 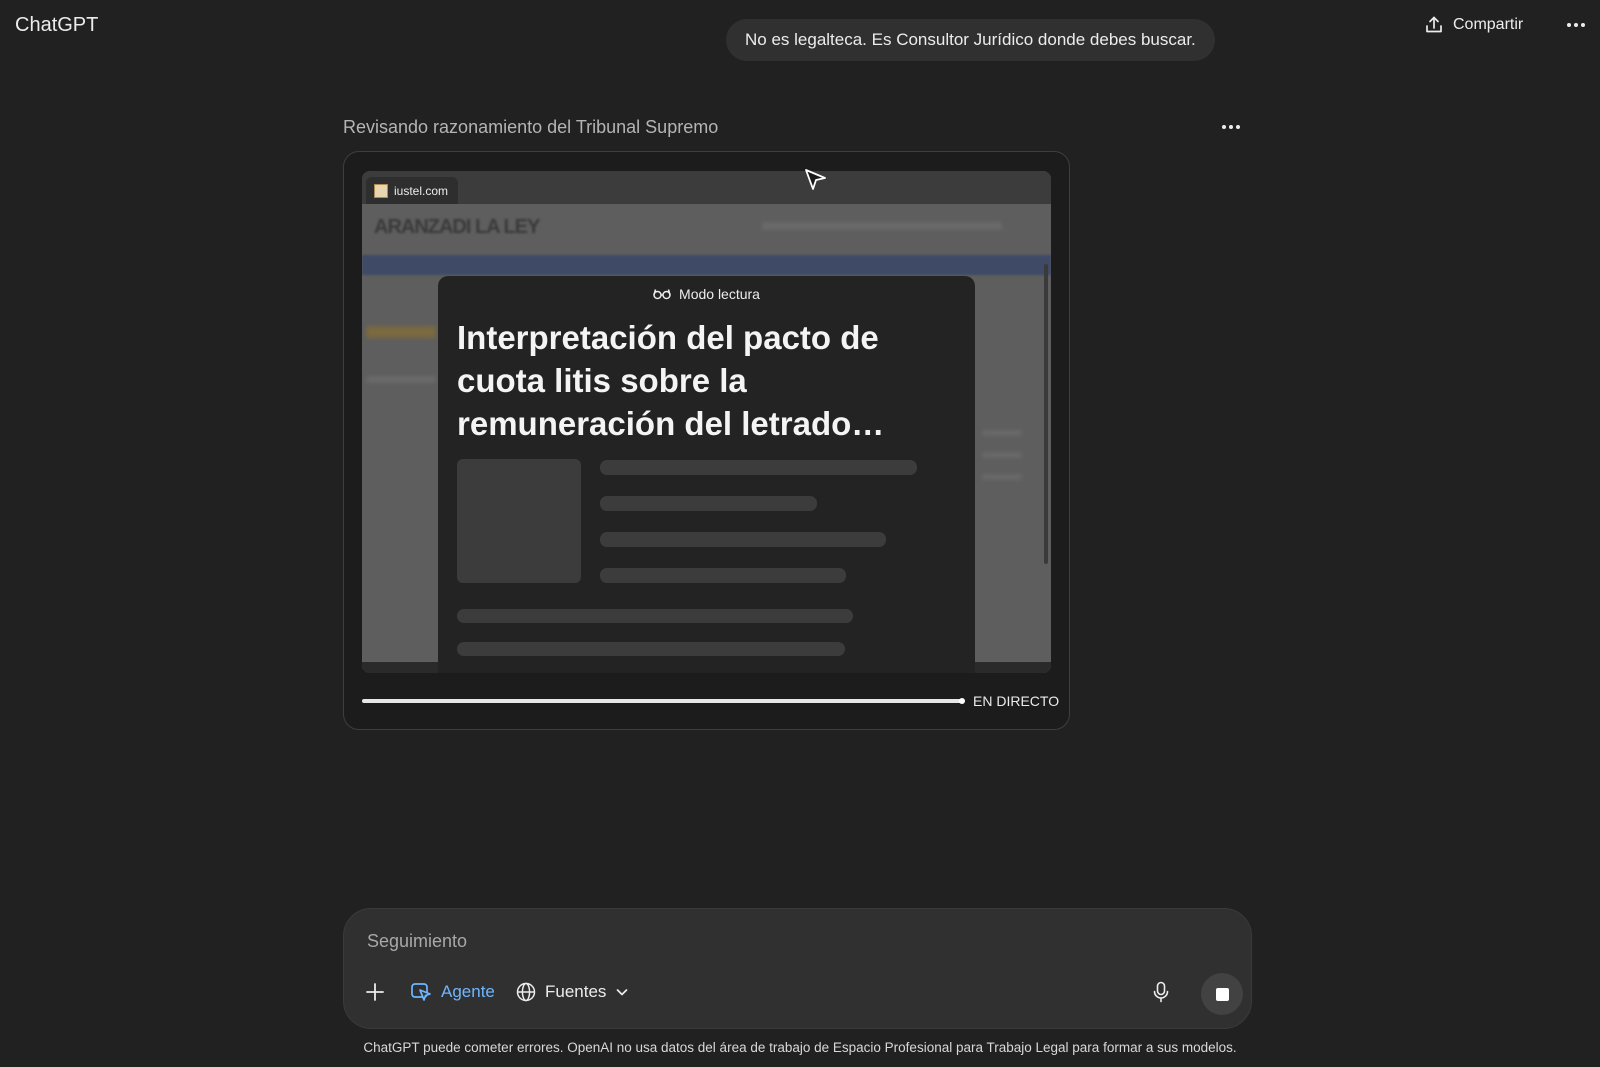 What do you see at coordinates (1488, 24) in the screenshot?
I see `share-label: Compartir` at bounding box center [1488, 24].